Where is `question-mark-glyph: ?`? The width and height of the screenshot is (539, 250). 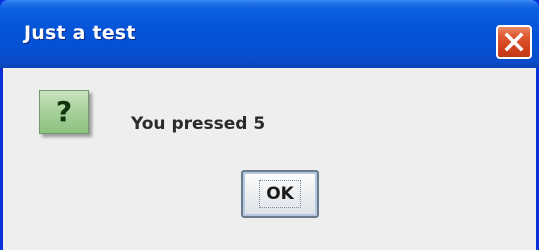 question-mark-glyph: ? is located at coordinates (64, 111).